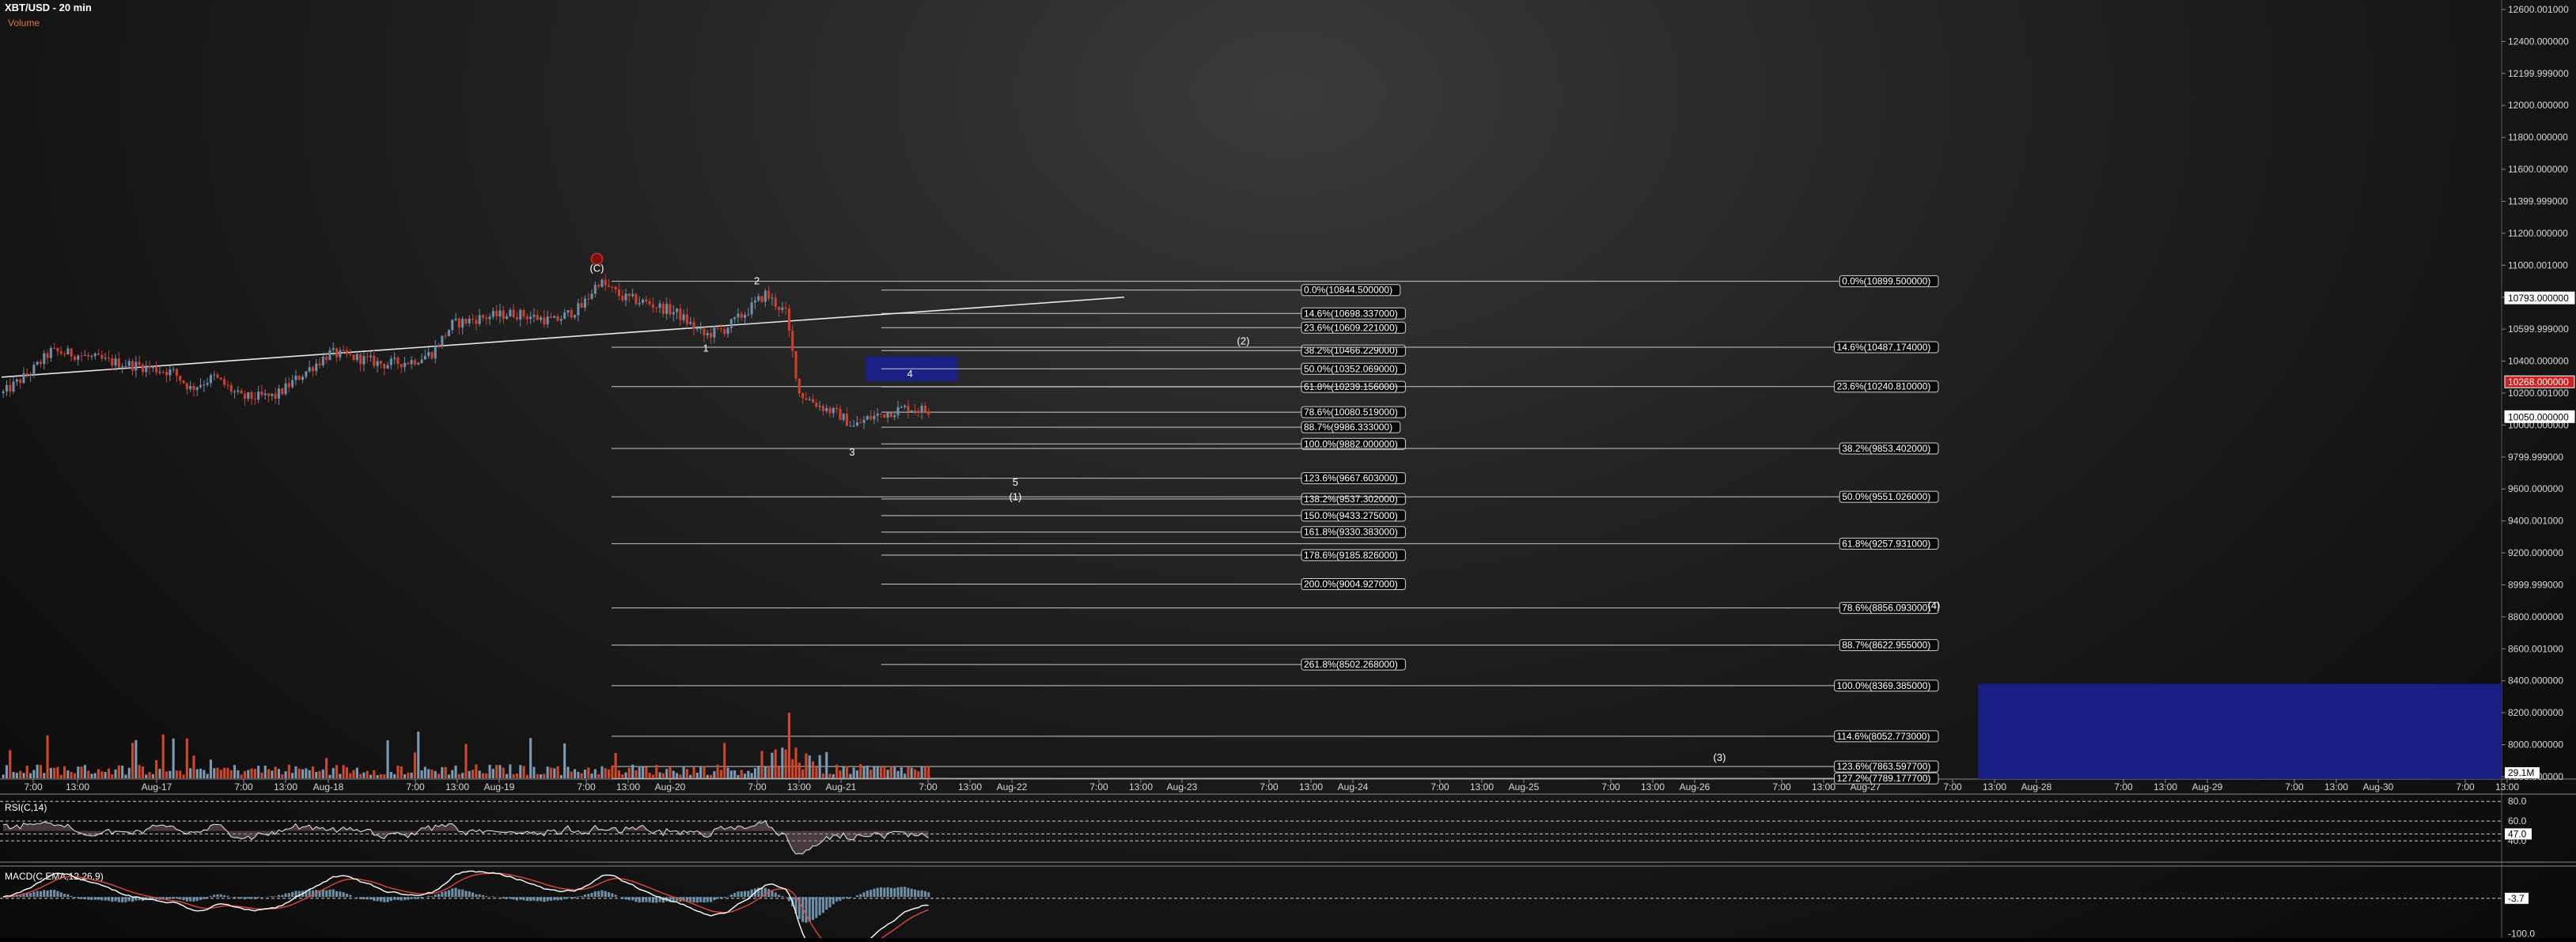 The width and height of the screenshot is (2576, 942). Describe the element at coordinates (1351, 532) in the screenshot. I see `fib-level-label: 161.8%(9330.383000)` at that location.